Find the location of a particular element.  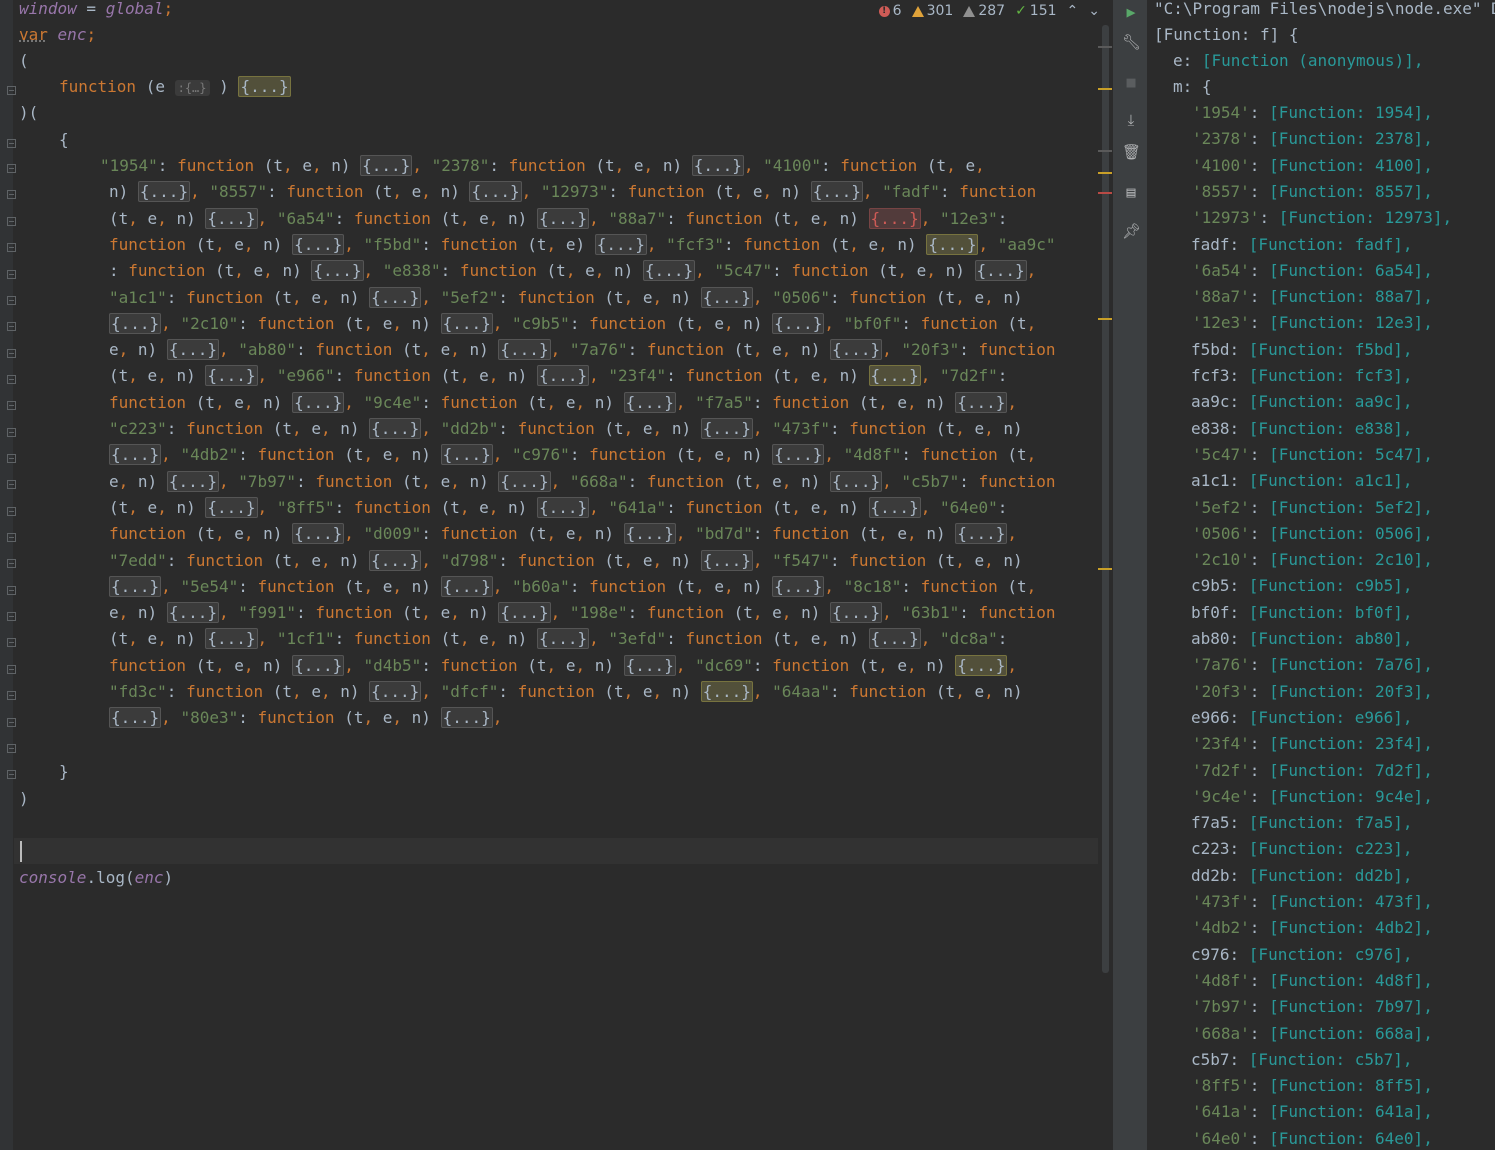

stop-icon: ■ is located at coordinates (1131, 82).